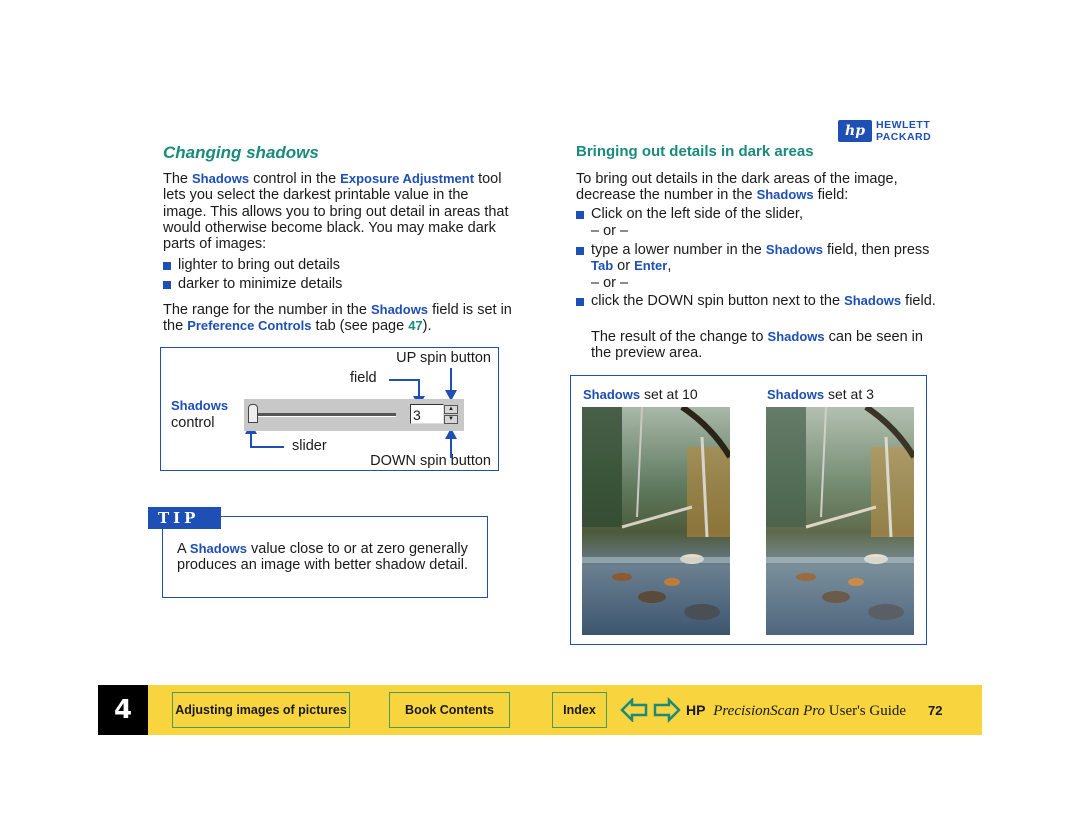 The height and width of the screenshot is (834, 1080). Describe the element at coordinates (338, 265) in the screenshot. I see `list-item: lighter to bring out details` at that location.